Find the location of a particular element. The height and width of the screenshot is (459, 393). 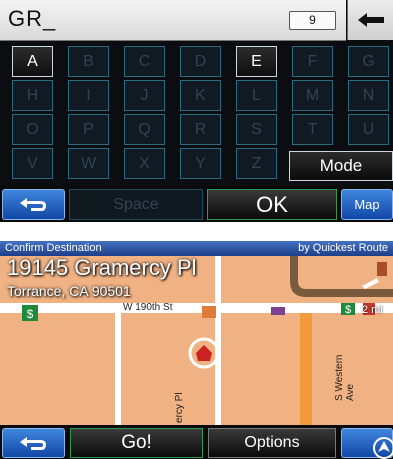

backspace-button is located at coordinates (370, 20).